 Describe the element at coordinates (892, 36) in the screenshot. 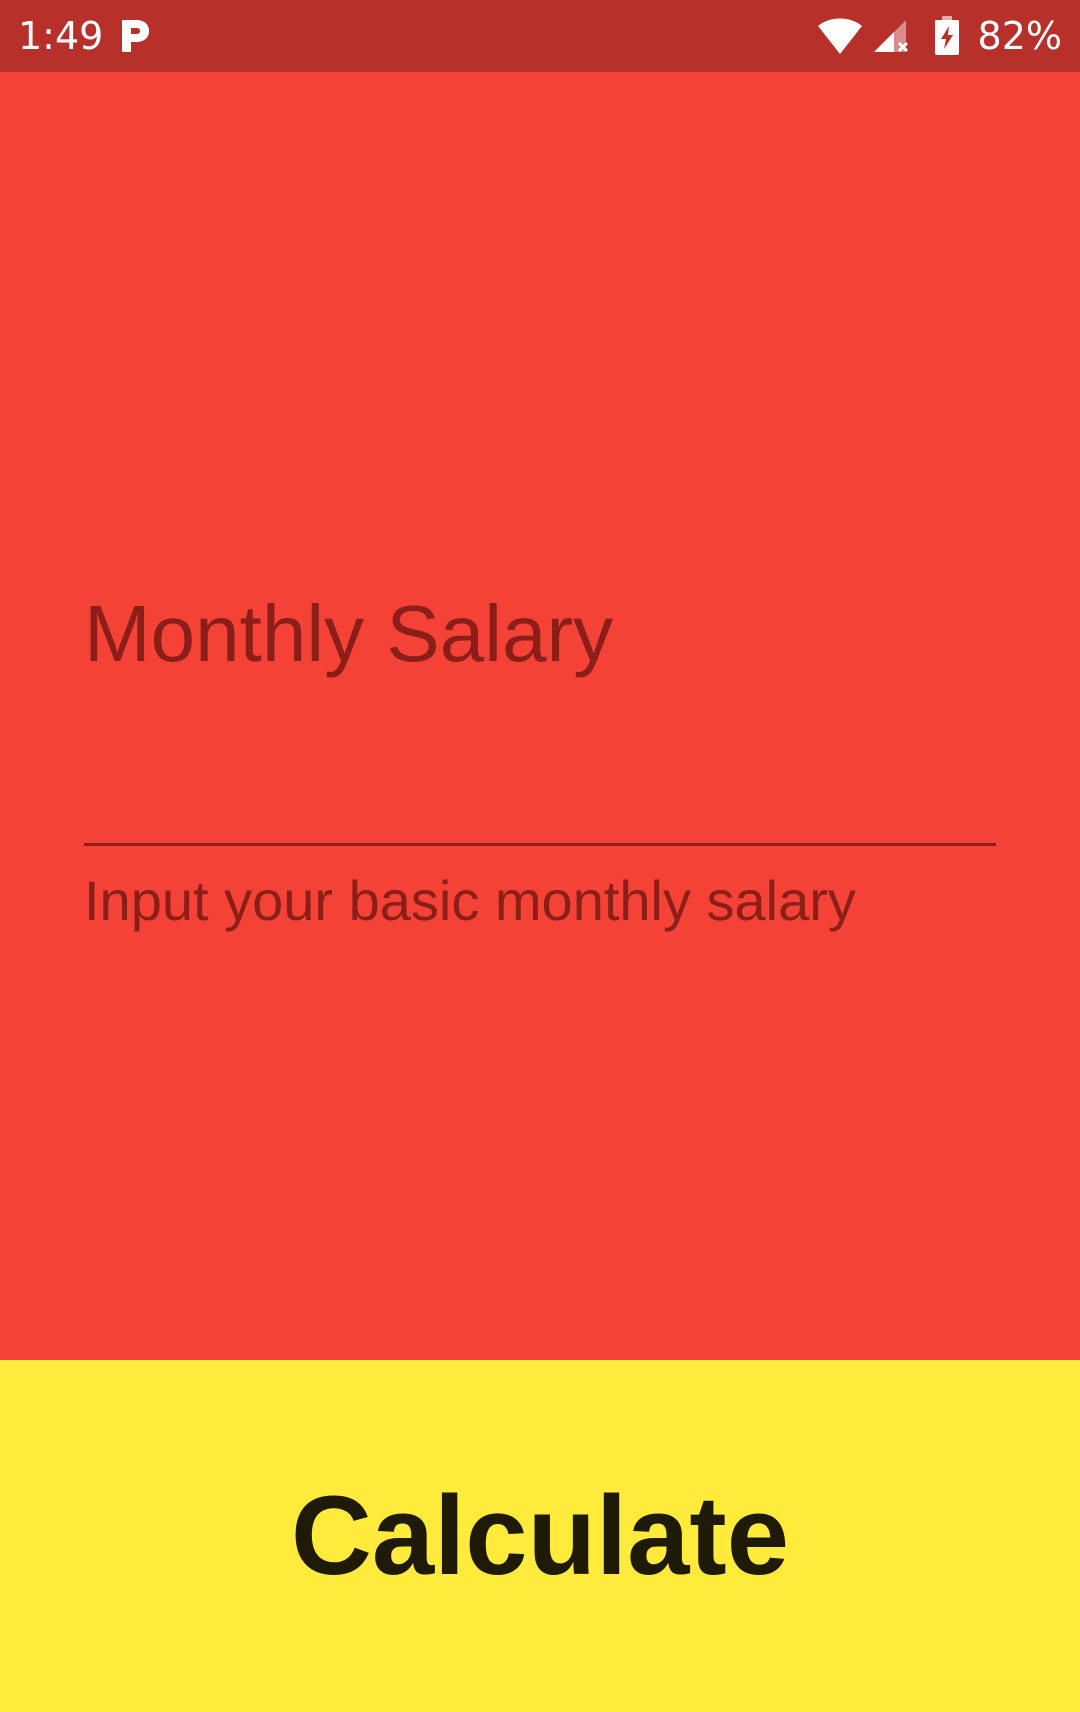

I see `signal-no-data-icon` at that location.